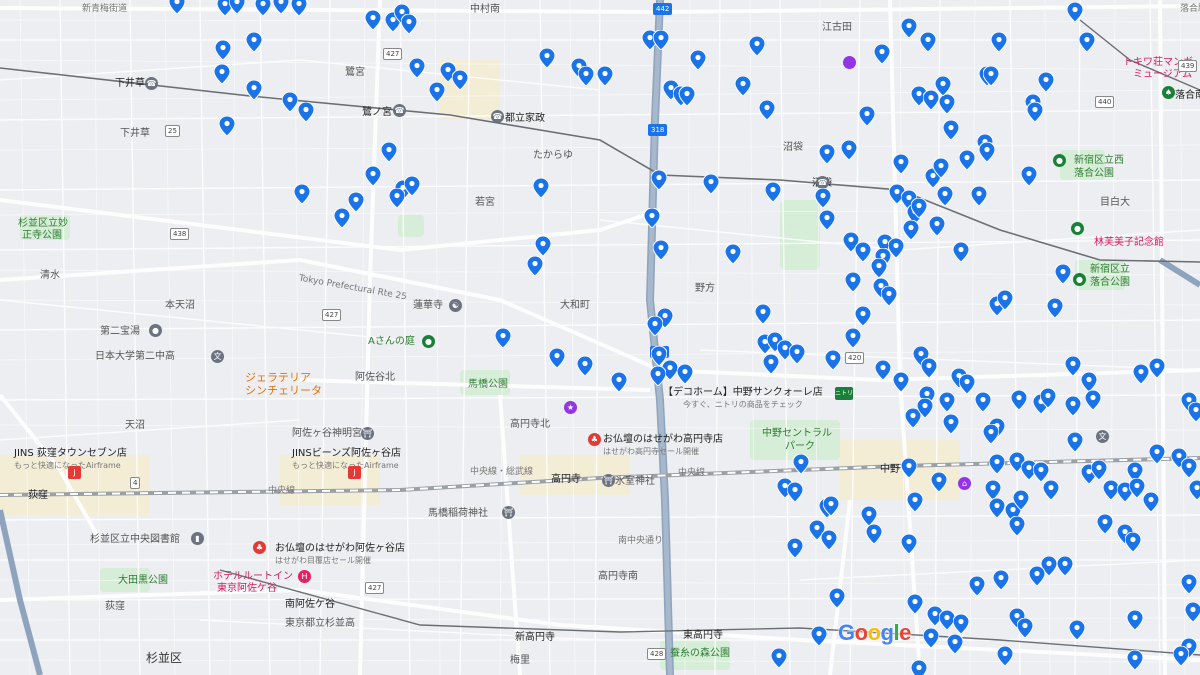 This screenshot has height=675, width=1200. Describe the element at coordinates (1094, 174) in the screenshot. I see `map-label: 落合公園` at that location.